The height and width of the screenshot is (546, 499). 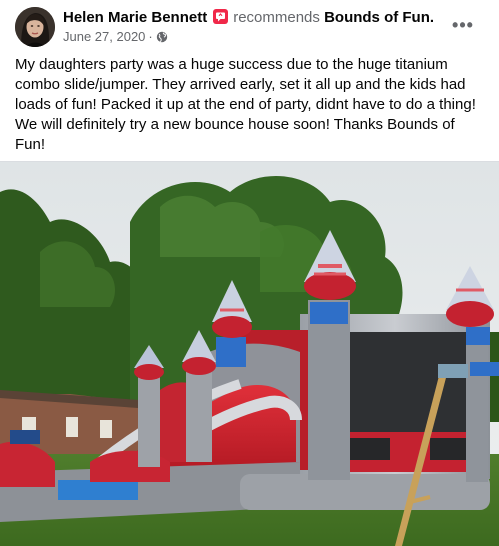 What do you see at coordinates (104, 36) in the screenshot?
I see `post-date-link: June 27, 2020` at bounding box center [104, 36].